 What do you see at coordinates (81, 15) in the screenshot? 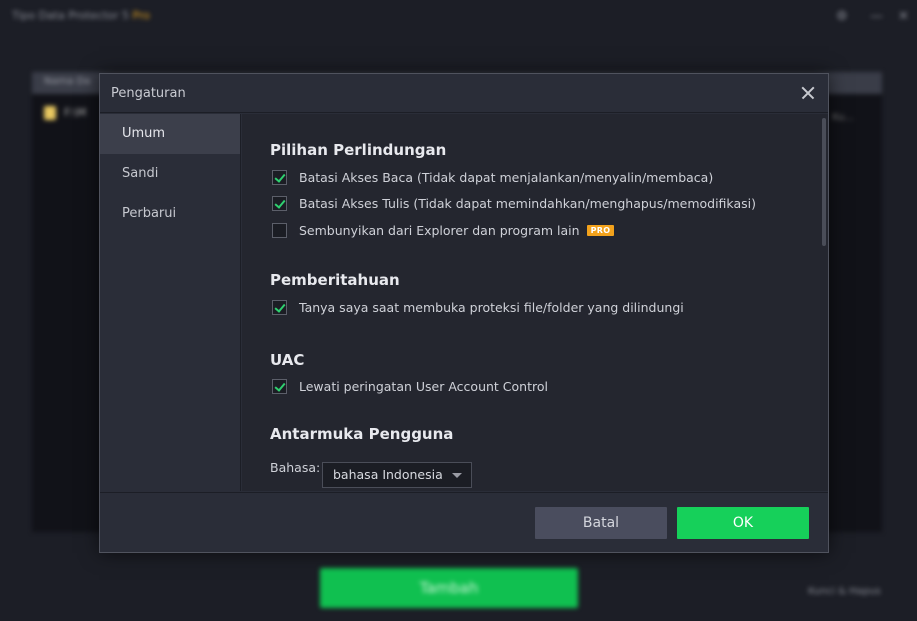
I see `app-title: Tipo Data Protector 5 Pro` at bounding box center [81, 15].